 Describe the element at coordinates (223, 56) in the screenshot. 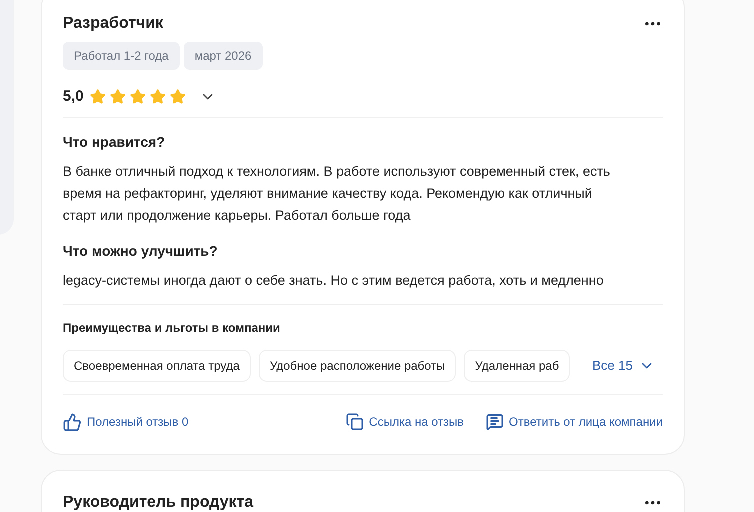

I see `tag: март 2026` at that location.